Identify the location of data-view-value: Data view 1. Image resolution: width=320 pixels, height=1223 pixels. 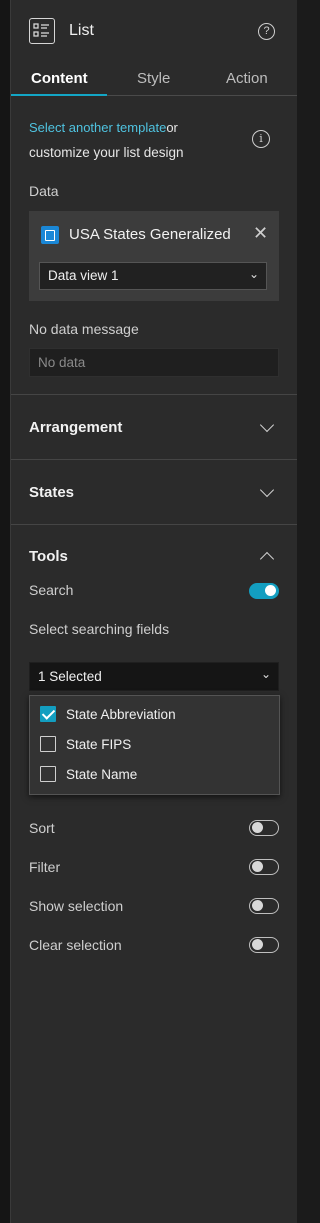
(83, 275).